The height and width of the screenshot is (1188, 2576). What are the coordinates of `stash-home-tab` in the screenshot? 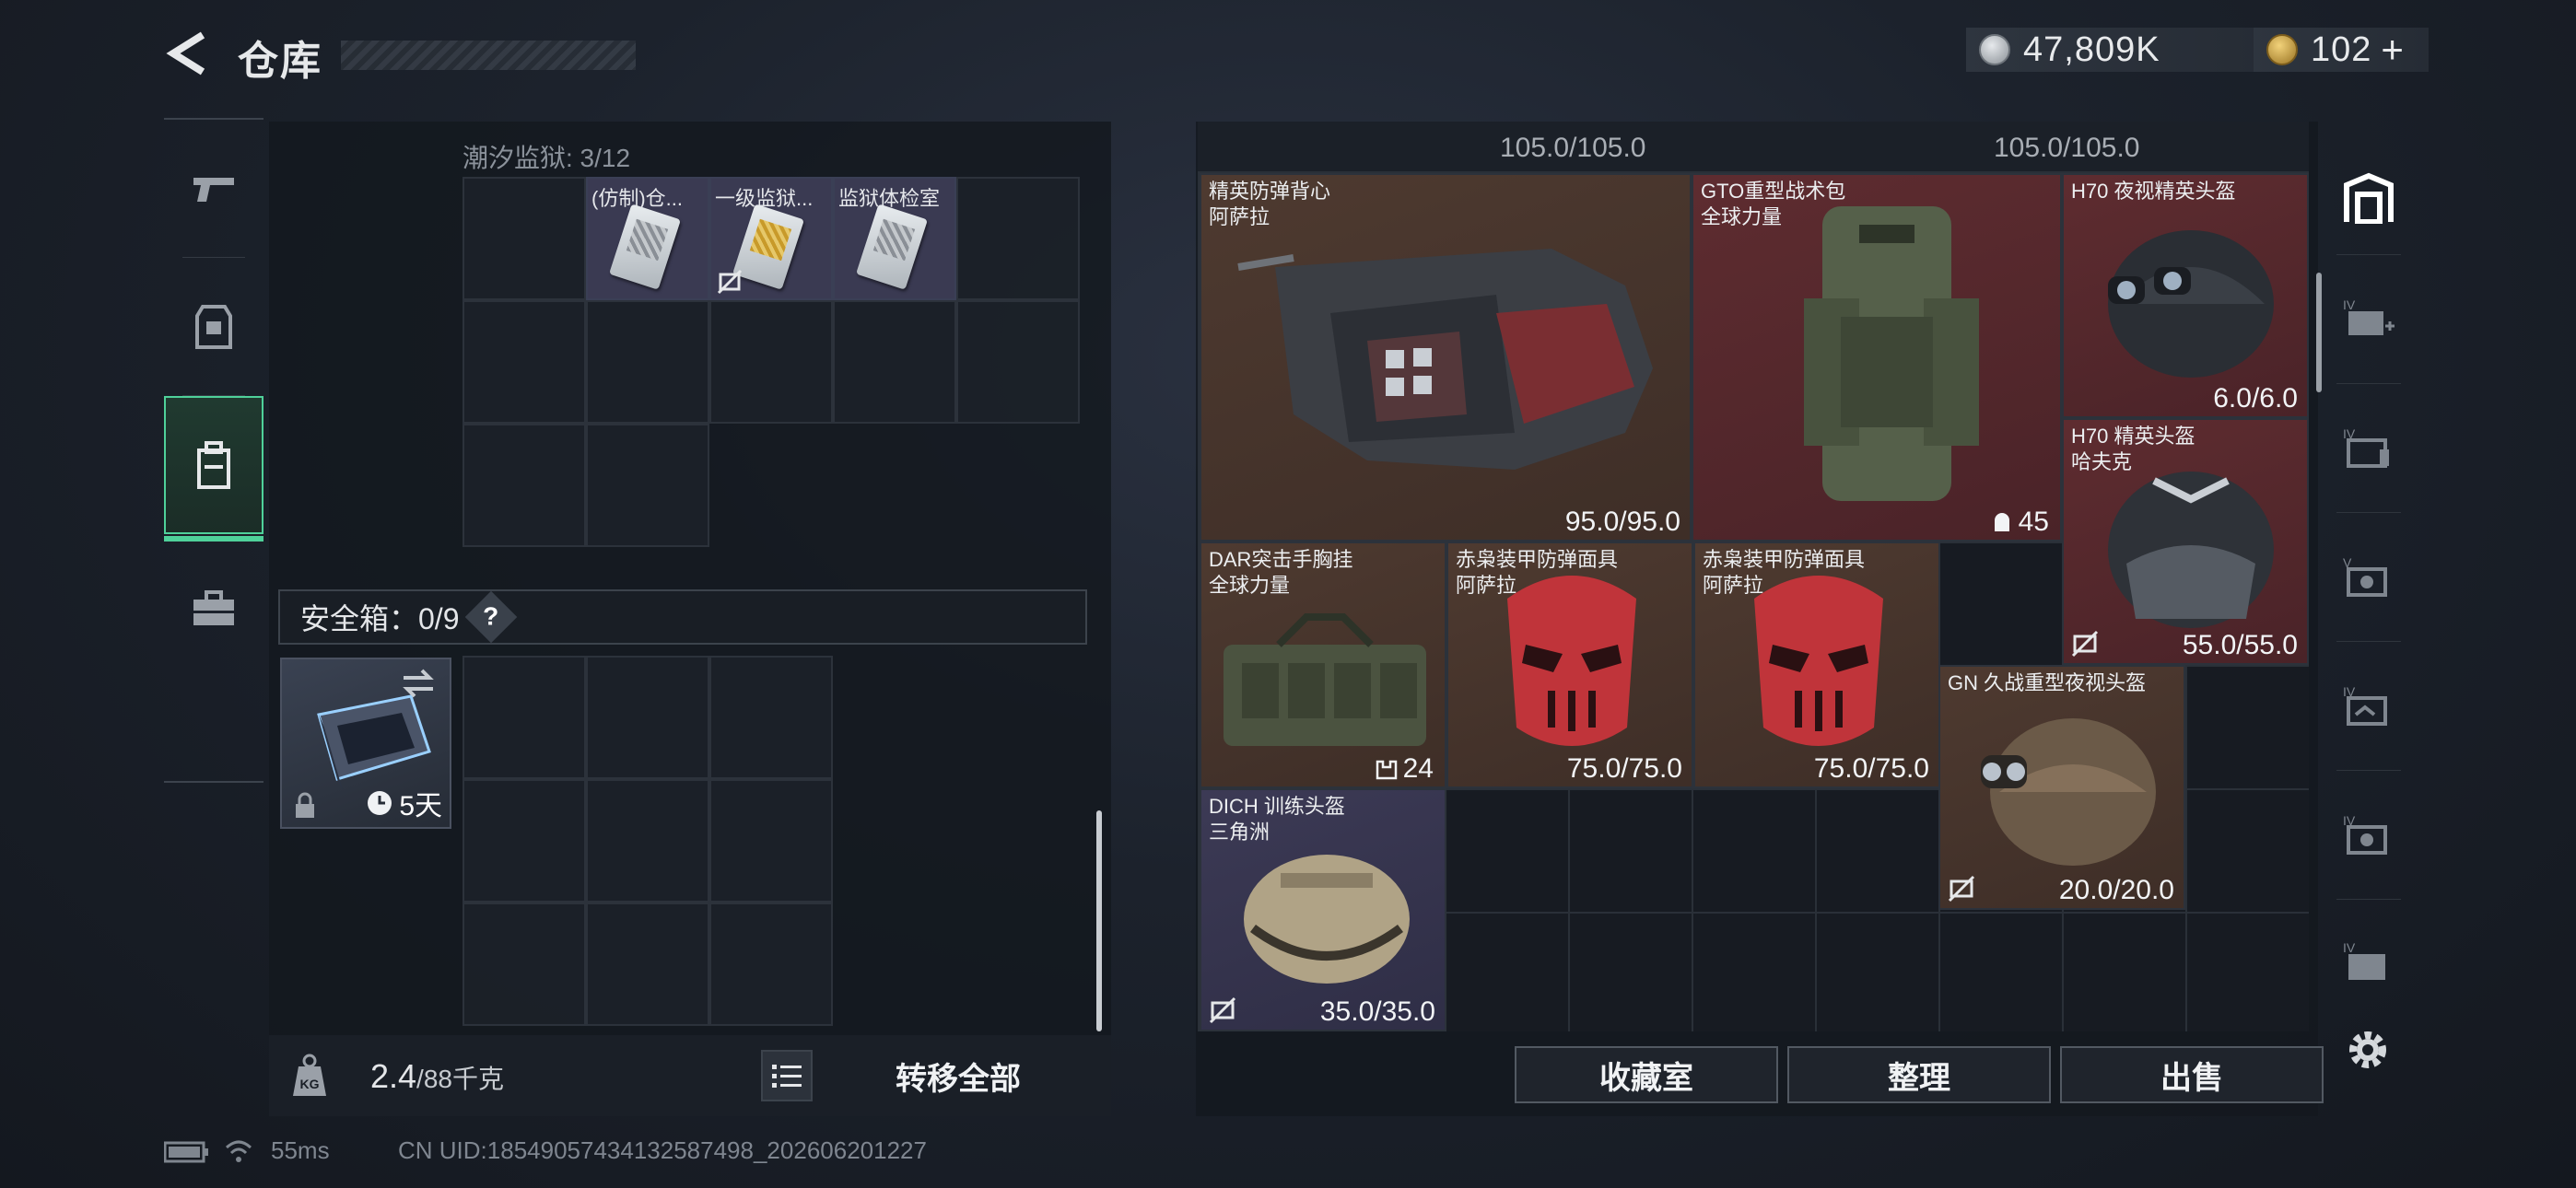 It's located at (2368, 198).